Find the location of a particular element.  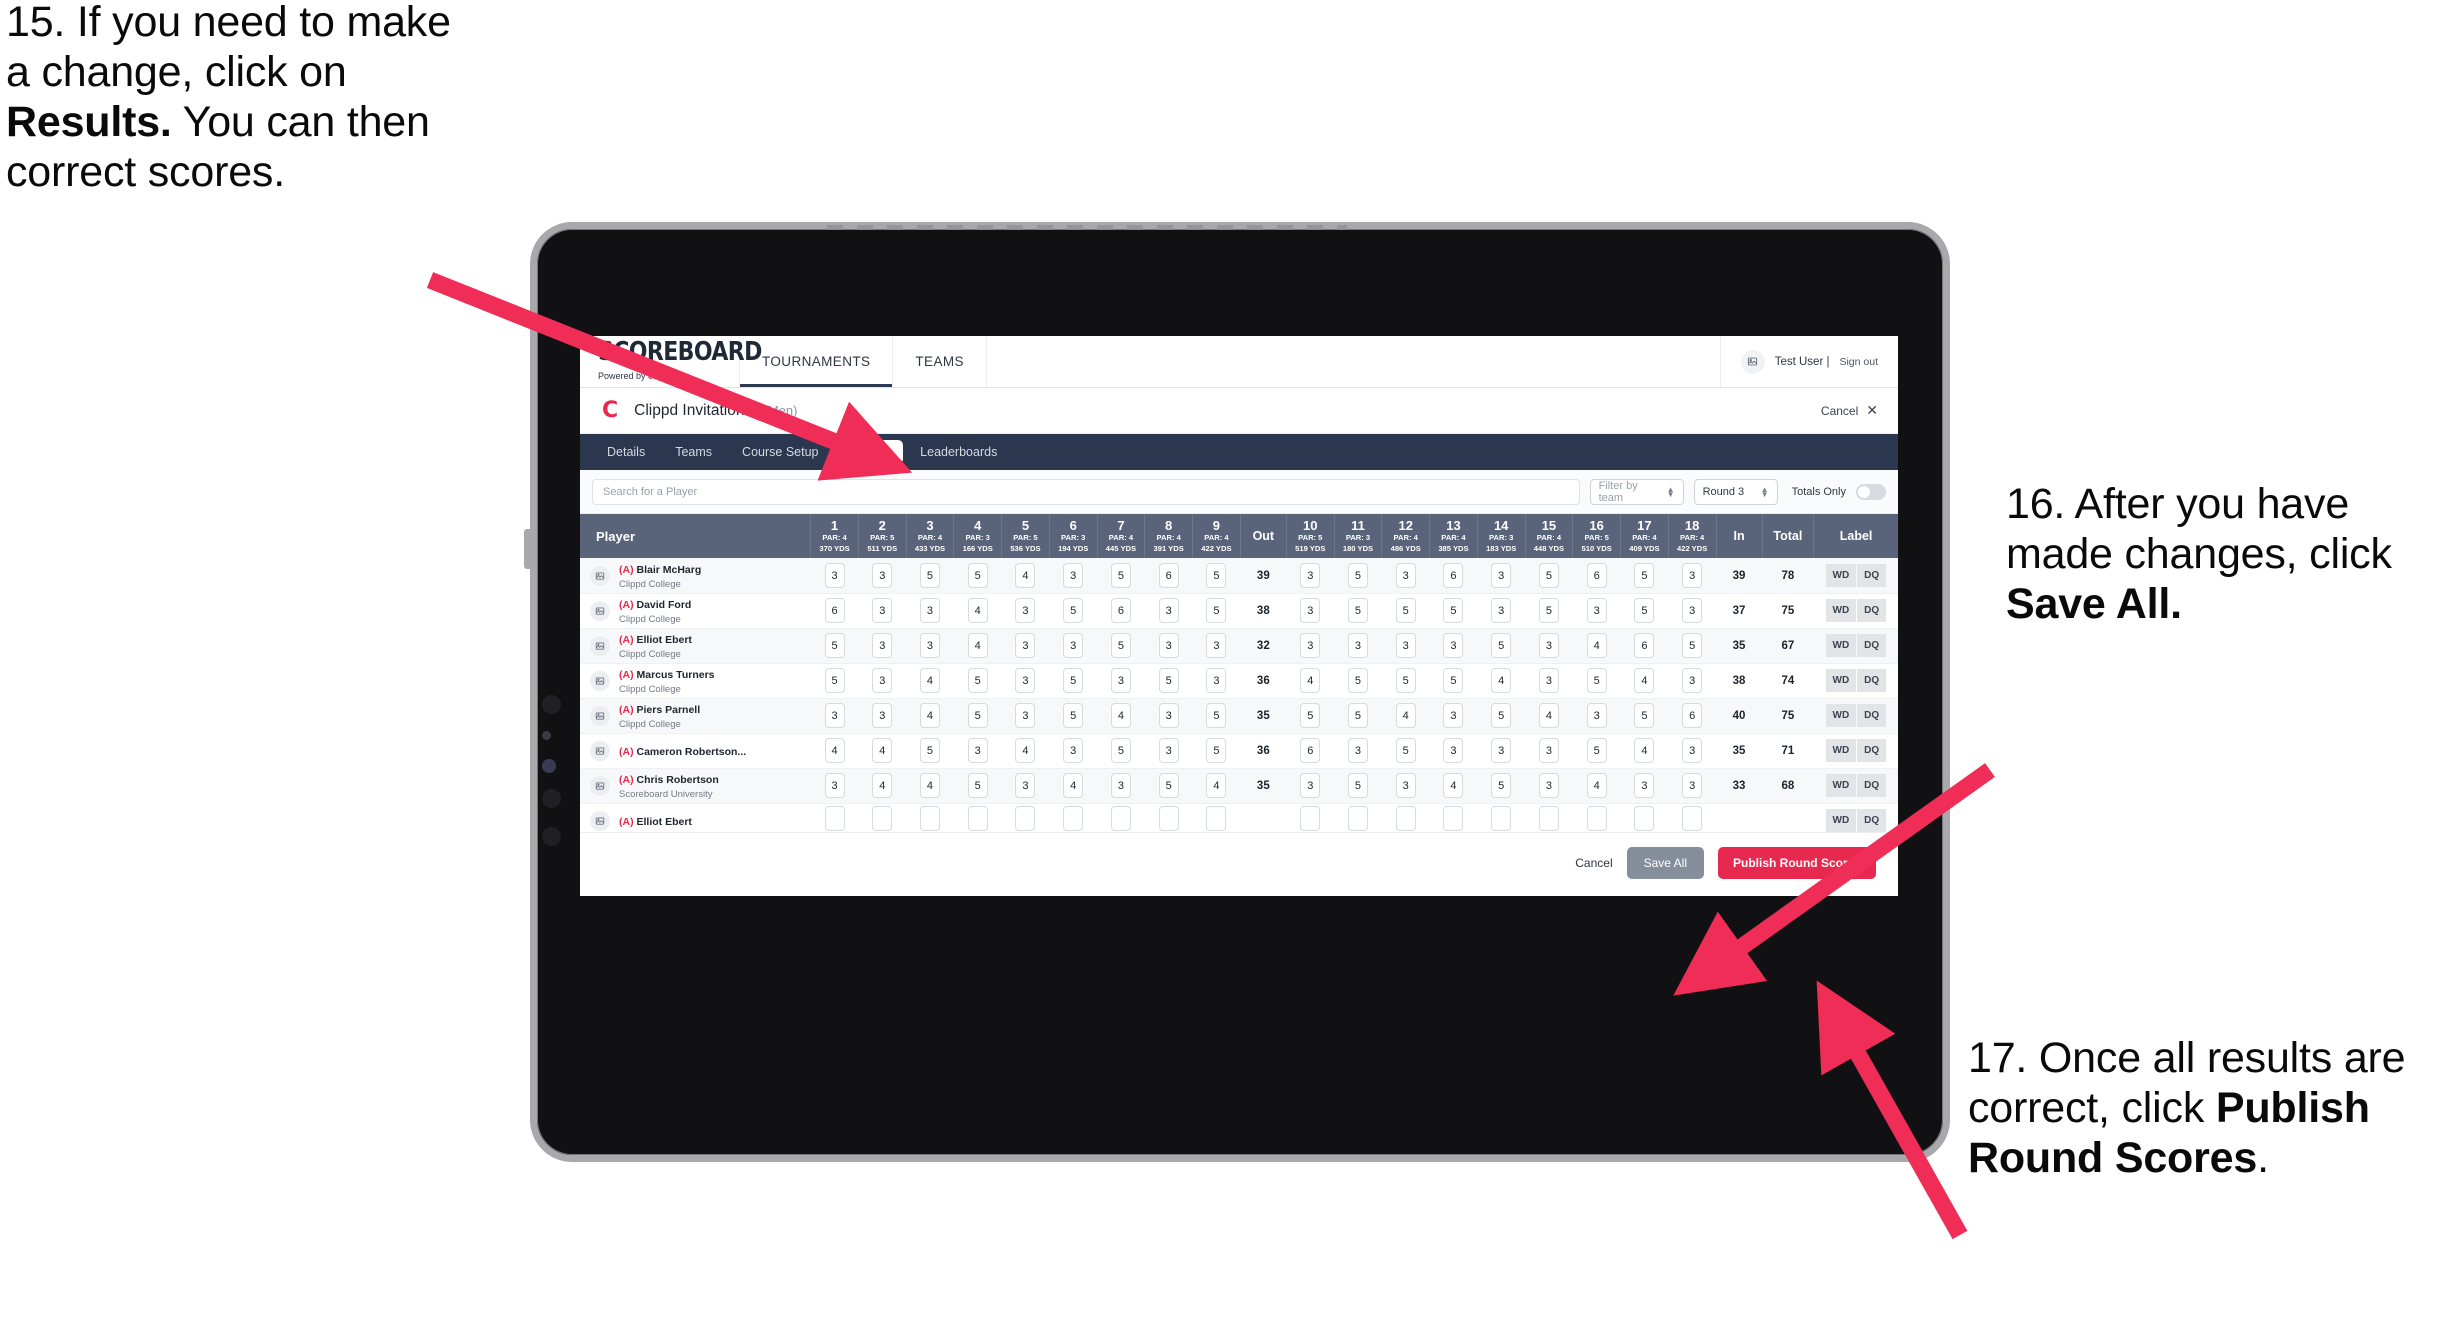

score-cell-hole-12: 4 is located at coordinates (1405, 716).